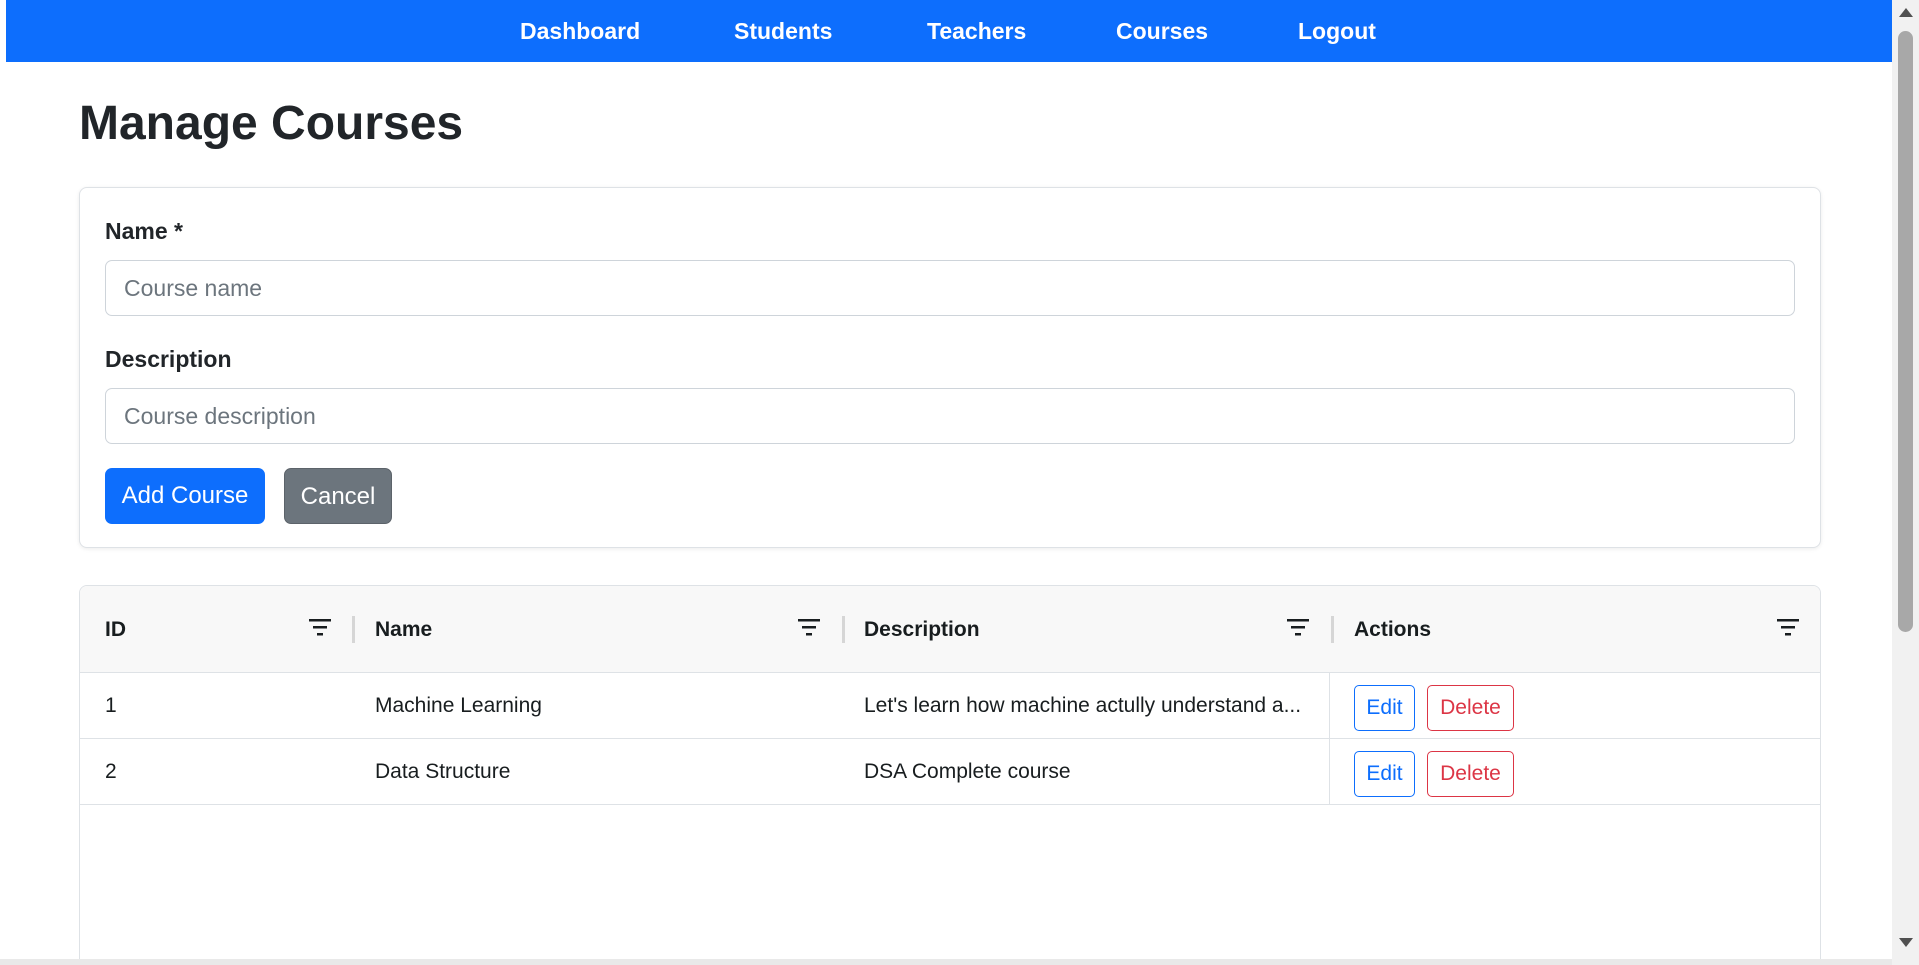  What do you see at coordinates (1906, 12) in the screenshot?
I see `scroll-up-arrow-icon` at bounding box center [1906, 12].